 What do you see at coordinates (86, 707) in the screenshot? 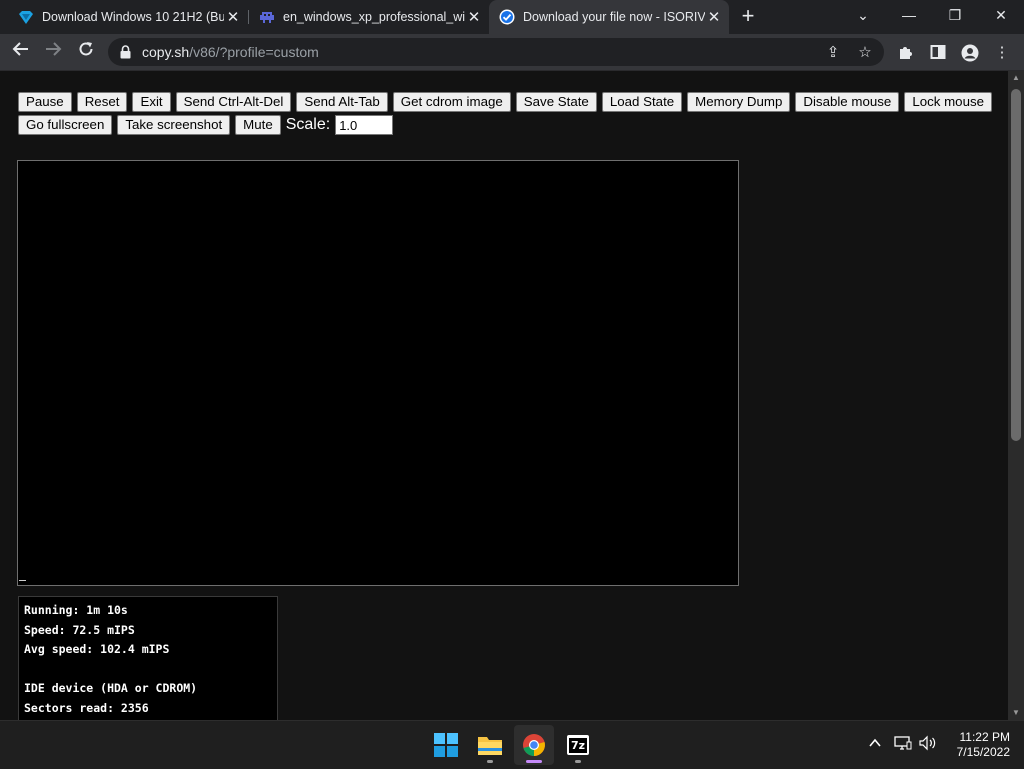
I see `sectors-read-value: Sectors read: 2356` at bounding box center [86, 707].